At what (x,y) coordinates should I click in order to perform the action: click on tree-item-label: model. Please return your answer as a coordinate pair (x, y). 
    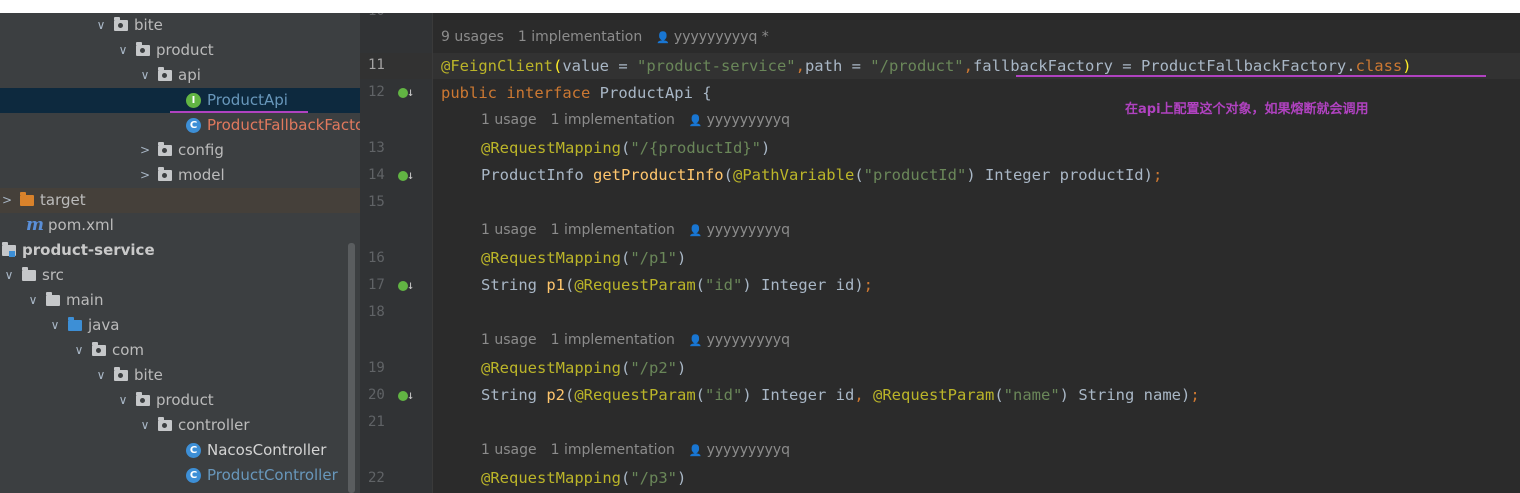
    Looking at the image, I should click on (201, 175).